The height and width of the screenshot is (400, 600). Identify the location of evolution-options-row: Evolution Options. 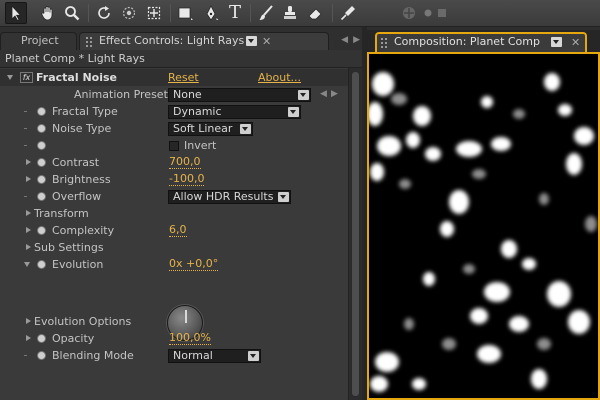
(174, 321).